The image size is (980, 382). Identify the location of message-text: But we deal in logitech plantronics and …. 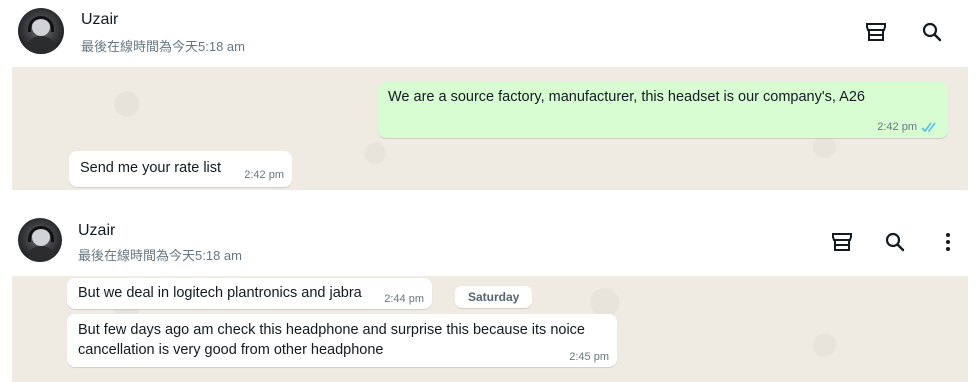
(220, 293).